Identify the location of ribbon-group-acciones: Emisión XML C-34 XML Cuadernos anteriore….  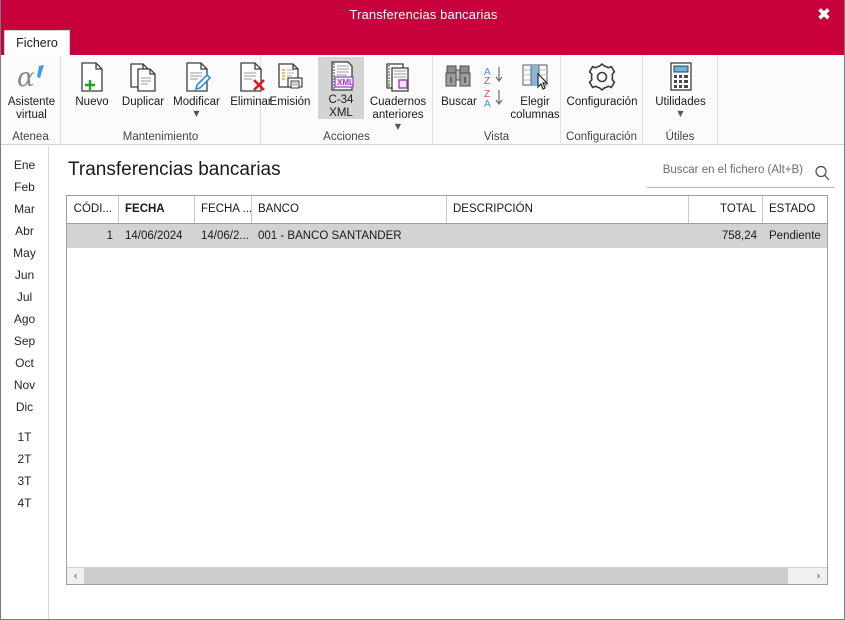
(347, 100).